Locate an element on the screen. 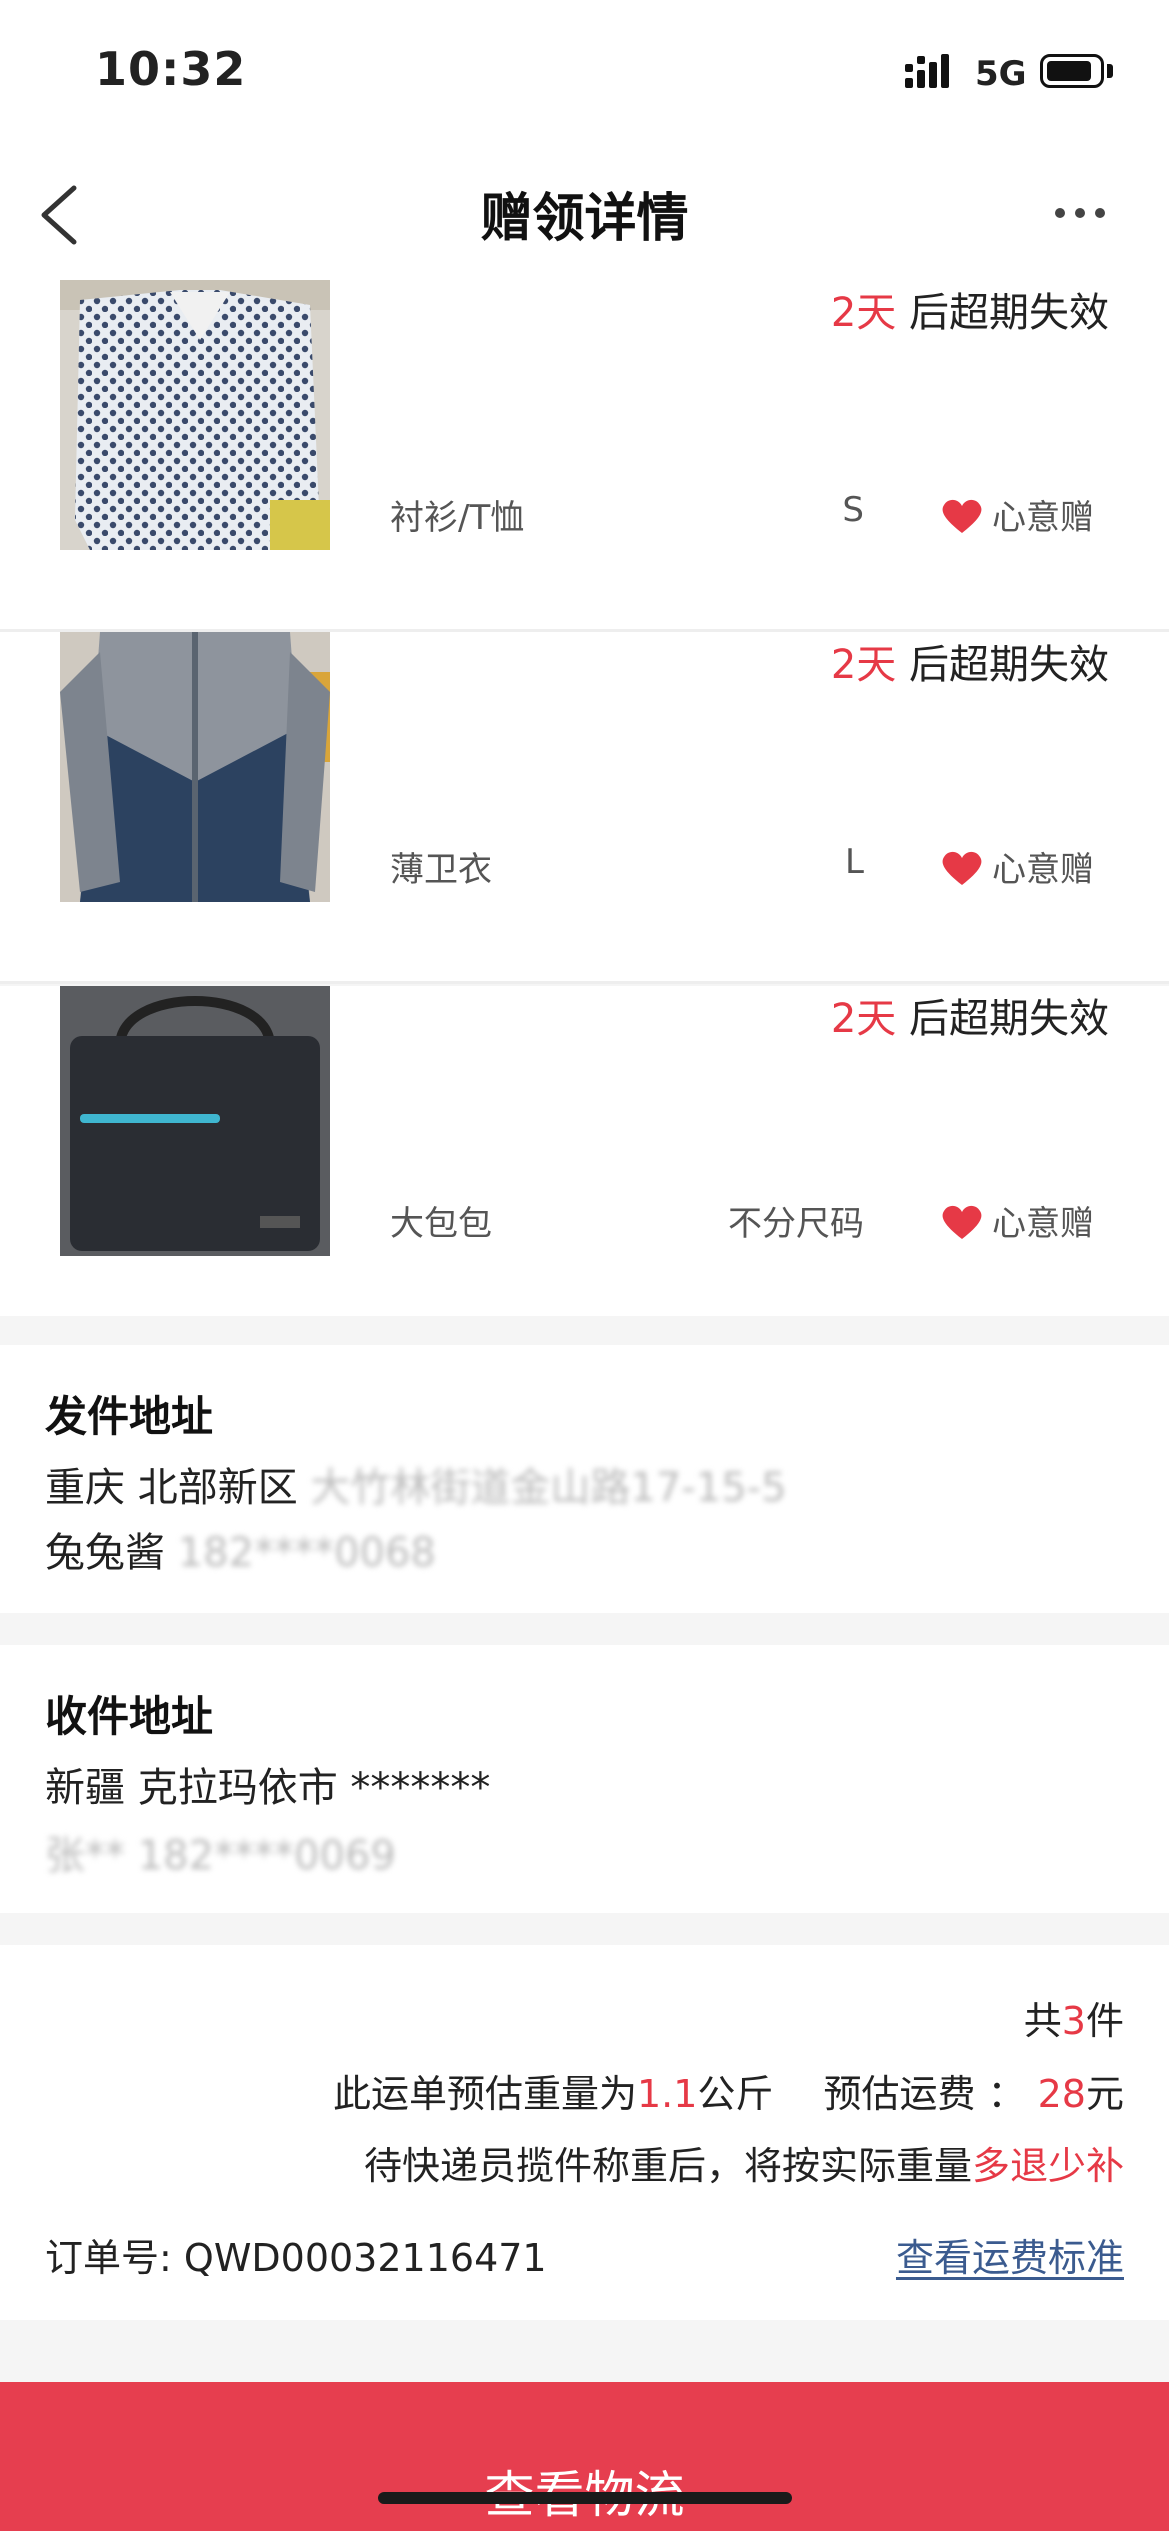 Image resolution: width=1169 pixels, height=2531 pixels. weight-unit: 公斤 is located at coordinates (735, 2094).